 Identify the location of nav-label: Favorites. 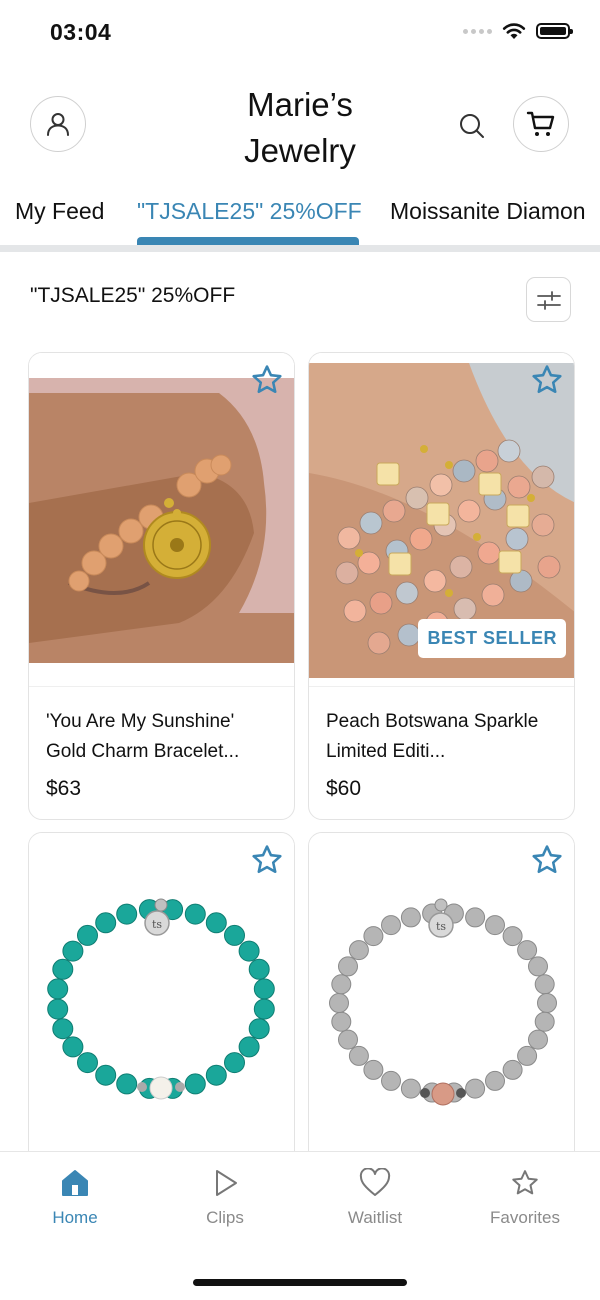
(525, 1217).